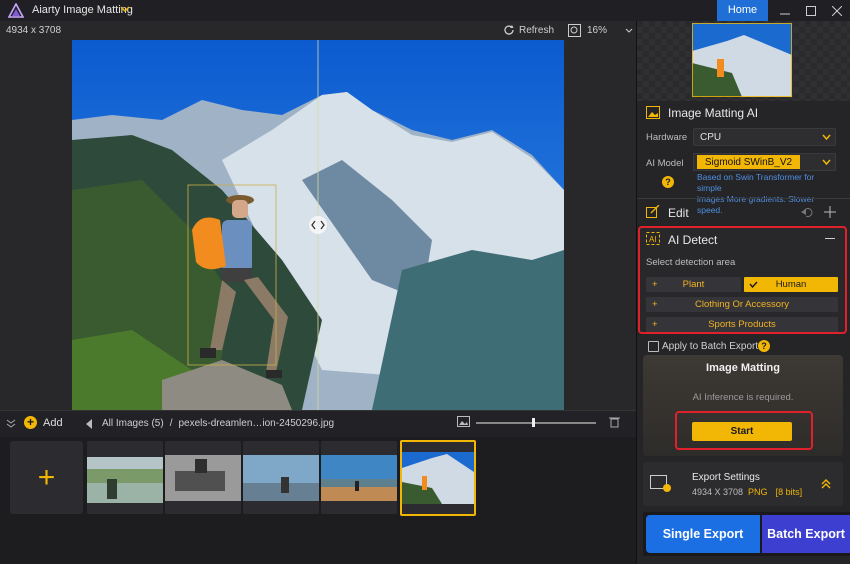  Describe the element at coordinates (653, 211) in the screenshot. I see `edit-icon` at that location.